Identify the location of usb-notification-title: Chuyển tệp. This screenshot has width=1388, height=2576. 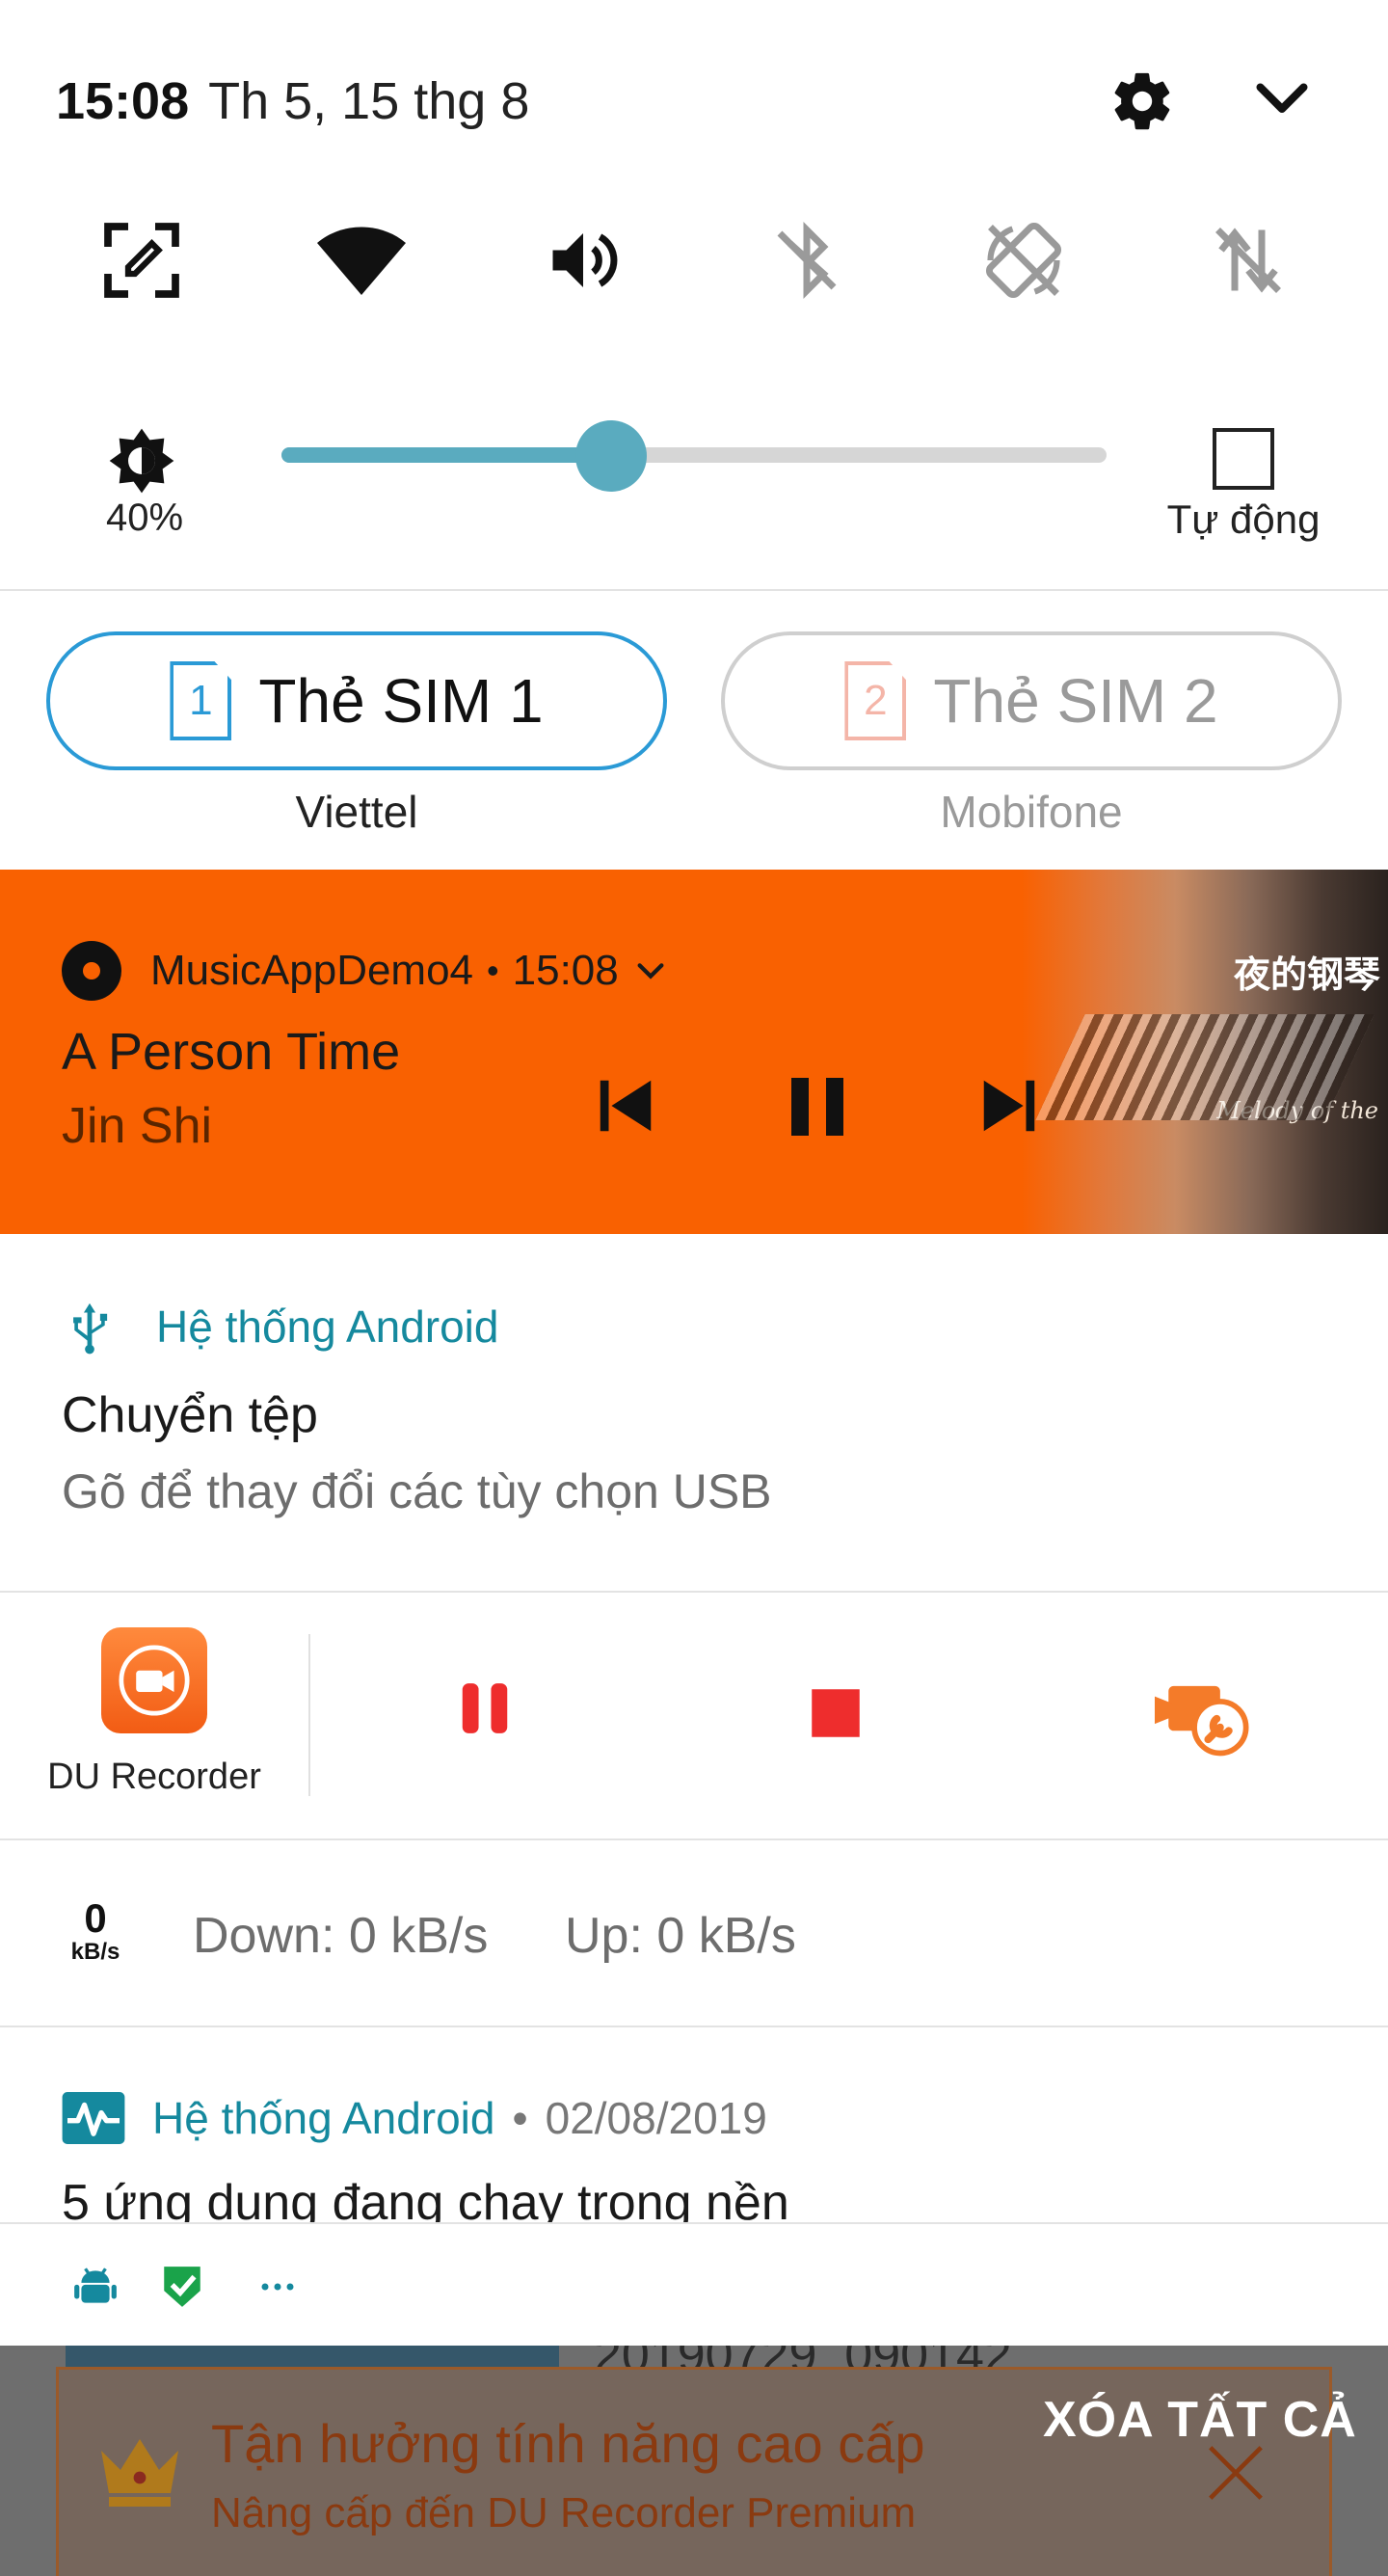
(190, 1415).